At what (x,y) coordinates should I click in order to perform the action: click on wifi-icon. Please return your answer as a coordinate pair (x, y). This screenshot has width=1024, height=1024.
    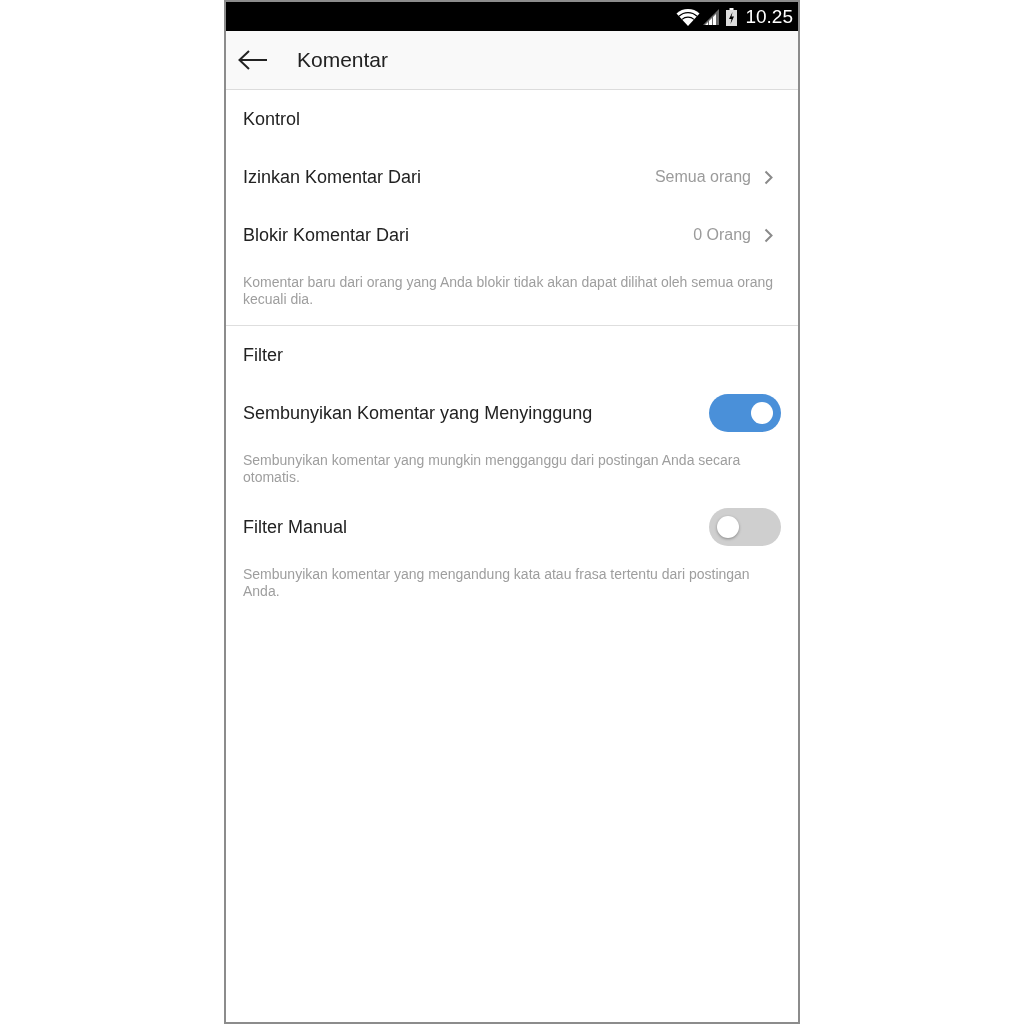
    Looking at the image, I should click on (688, 16).